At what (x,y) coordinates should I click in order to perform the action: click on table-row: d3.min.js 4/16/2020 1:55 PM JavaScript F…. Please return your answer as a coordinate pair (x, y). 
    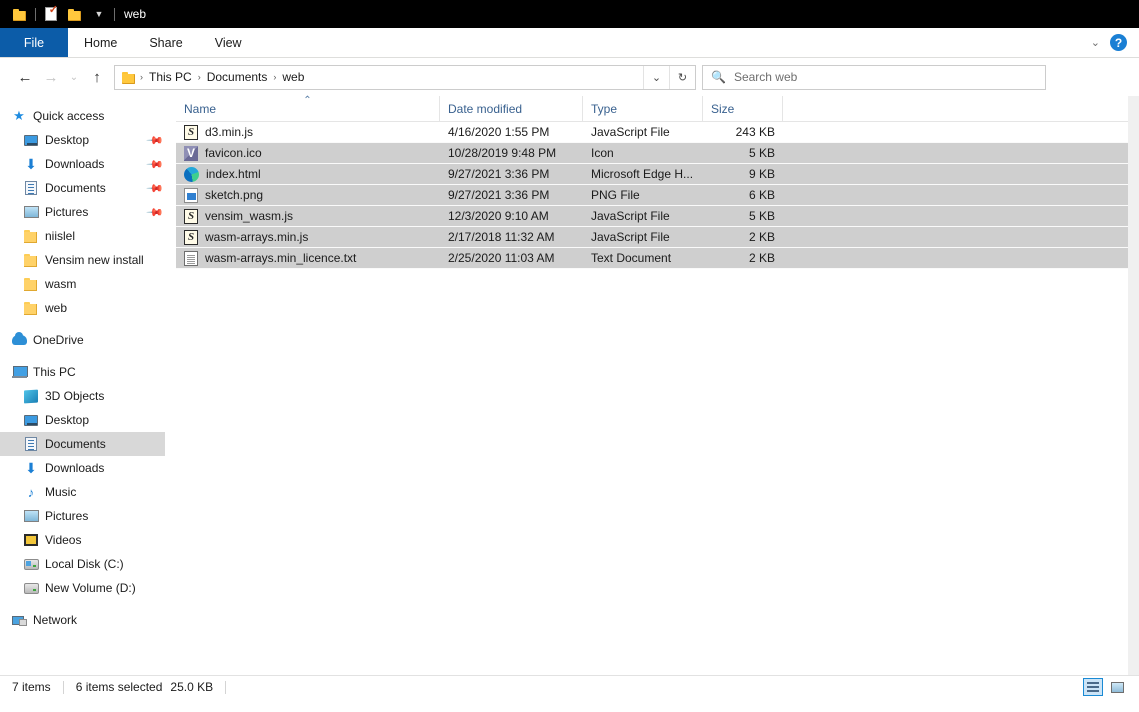
    Looking at the image, I should click on (657, 132).